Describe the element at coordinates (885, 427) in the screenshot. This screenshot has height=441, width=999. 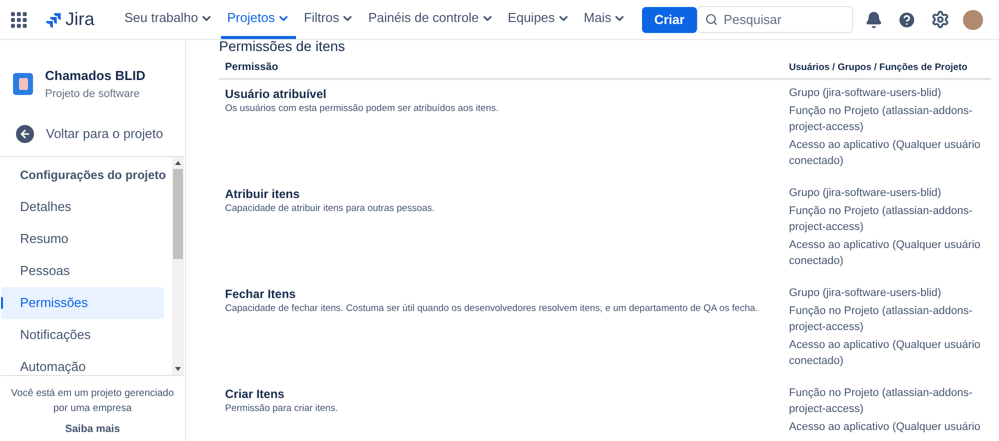
I see `grant-entry: Acesso ao aplicativo (Qualquer usuário` at that location.